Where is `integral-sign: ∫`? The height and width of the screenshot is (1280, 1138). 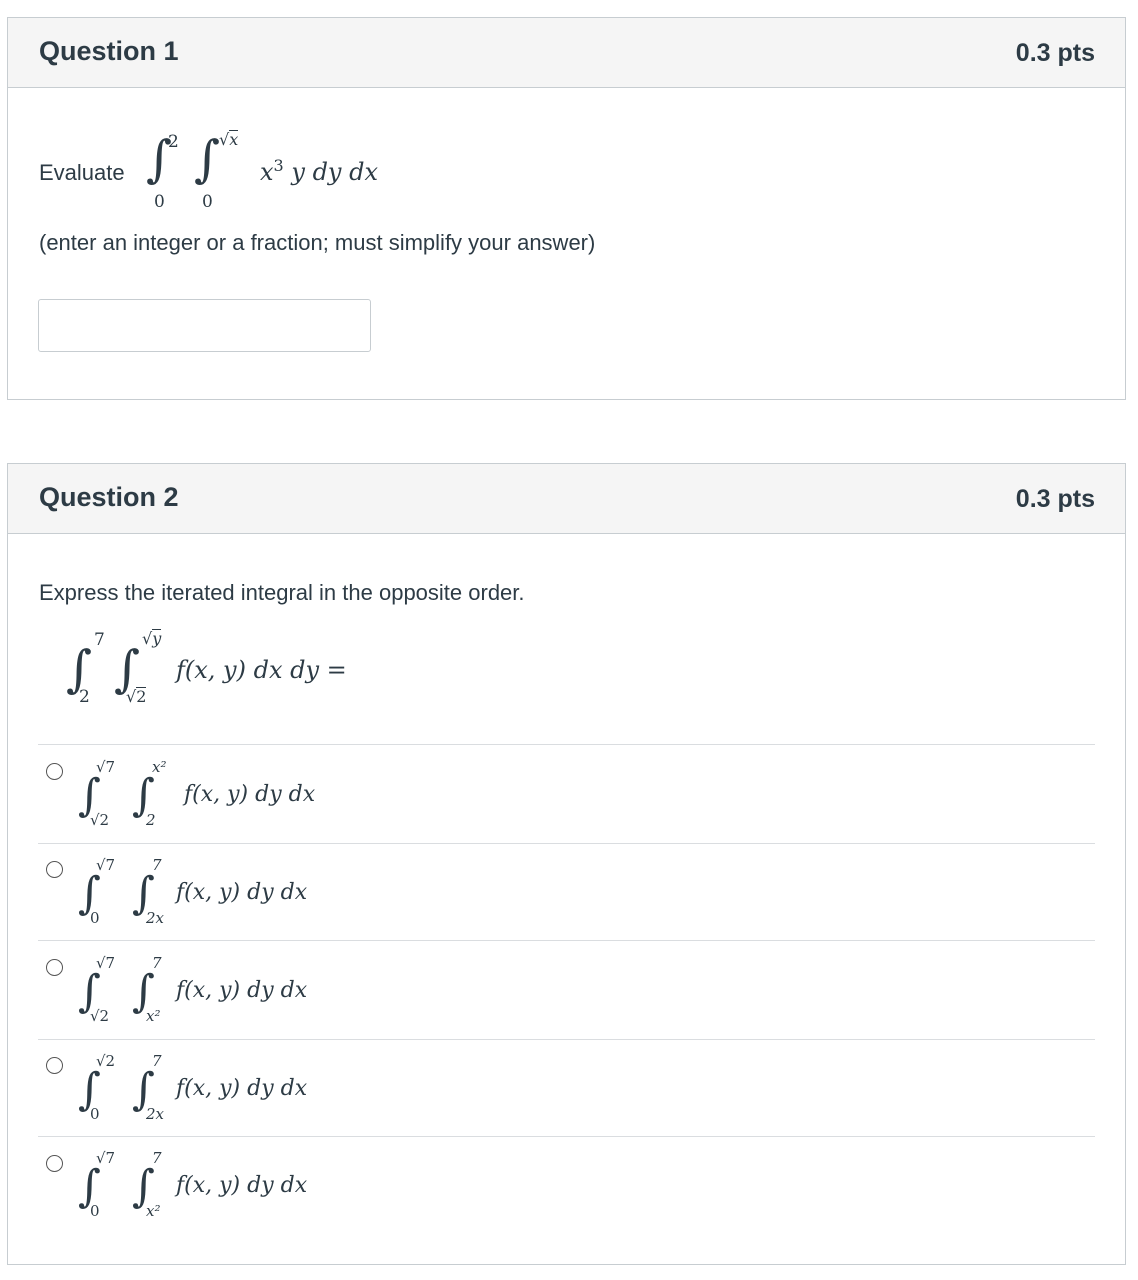
integral-sign: ∫ is located at coordinates (207, 159).